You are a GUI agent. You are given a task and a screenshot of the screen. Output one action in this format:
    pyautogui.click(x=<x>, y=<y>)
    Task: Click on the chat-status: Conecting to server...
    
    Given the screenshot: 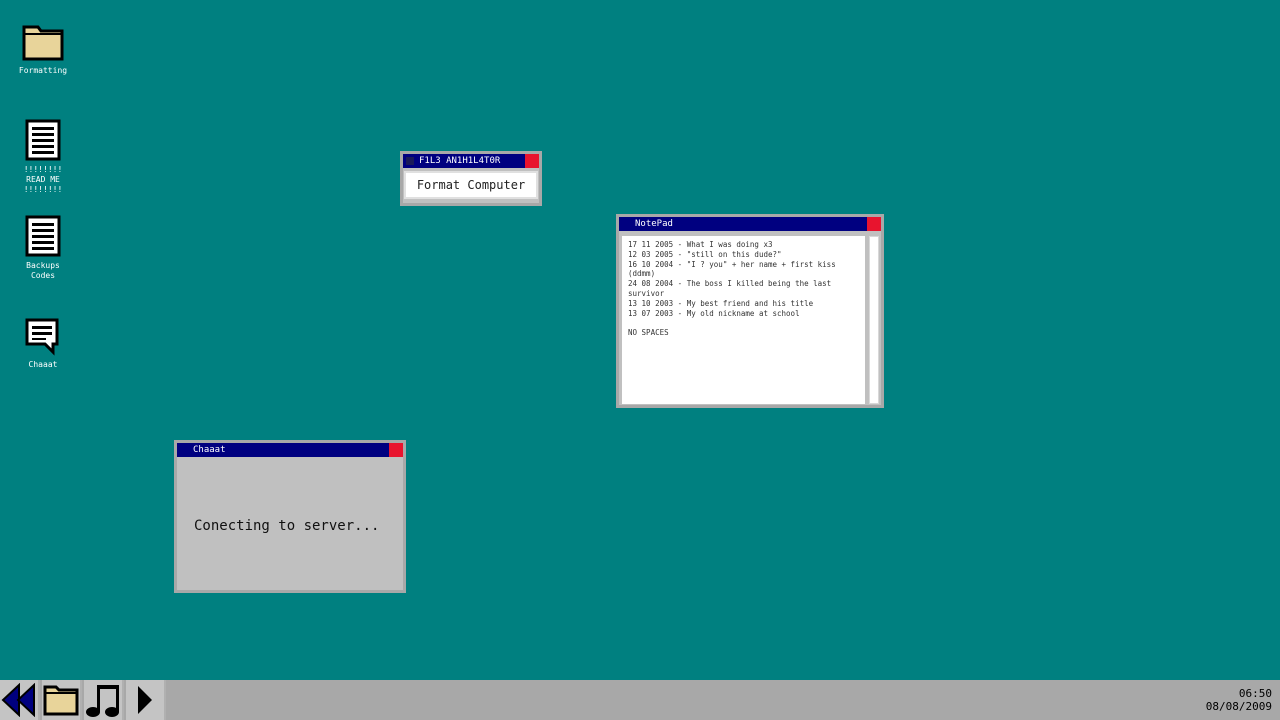 What is the action you would take?
    pyautogui.click(x=287, y=526)
    